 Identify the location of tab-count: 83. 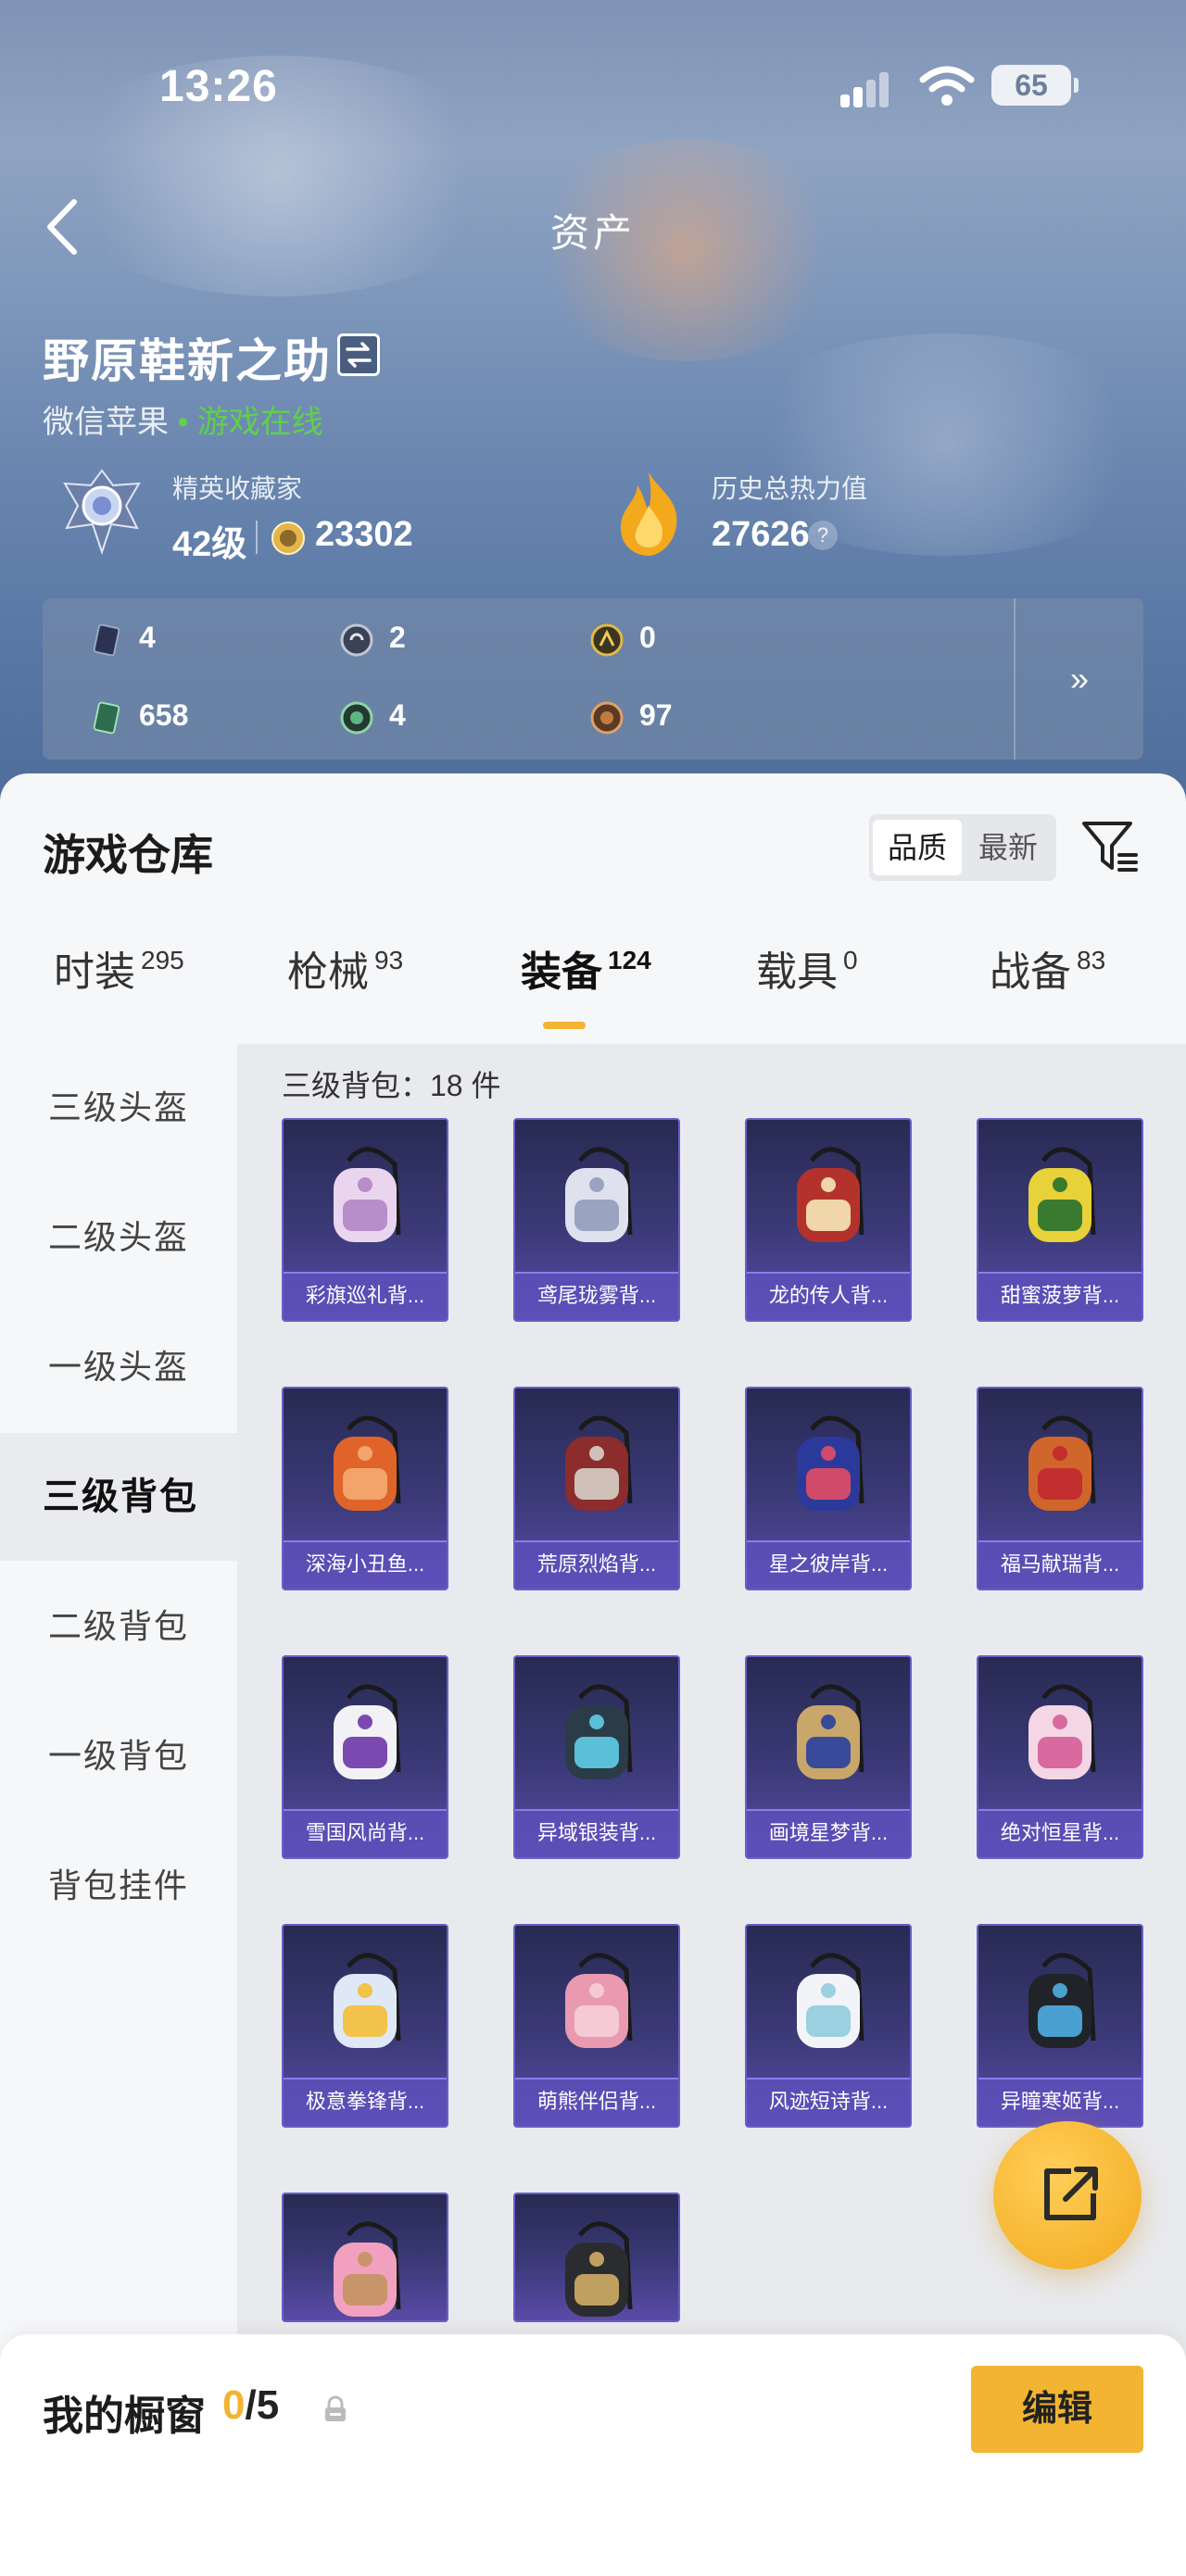
(1091, 960).